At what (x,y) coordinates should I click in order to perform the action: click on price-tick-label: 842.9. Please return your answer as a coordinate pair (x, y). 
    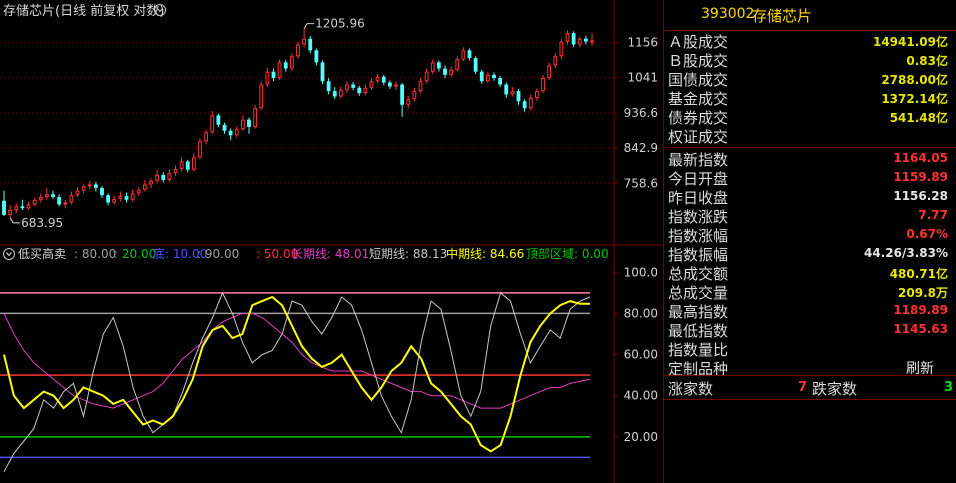
    Looking at the image, I should click on (641, 148).